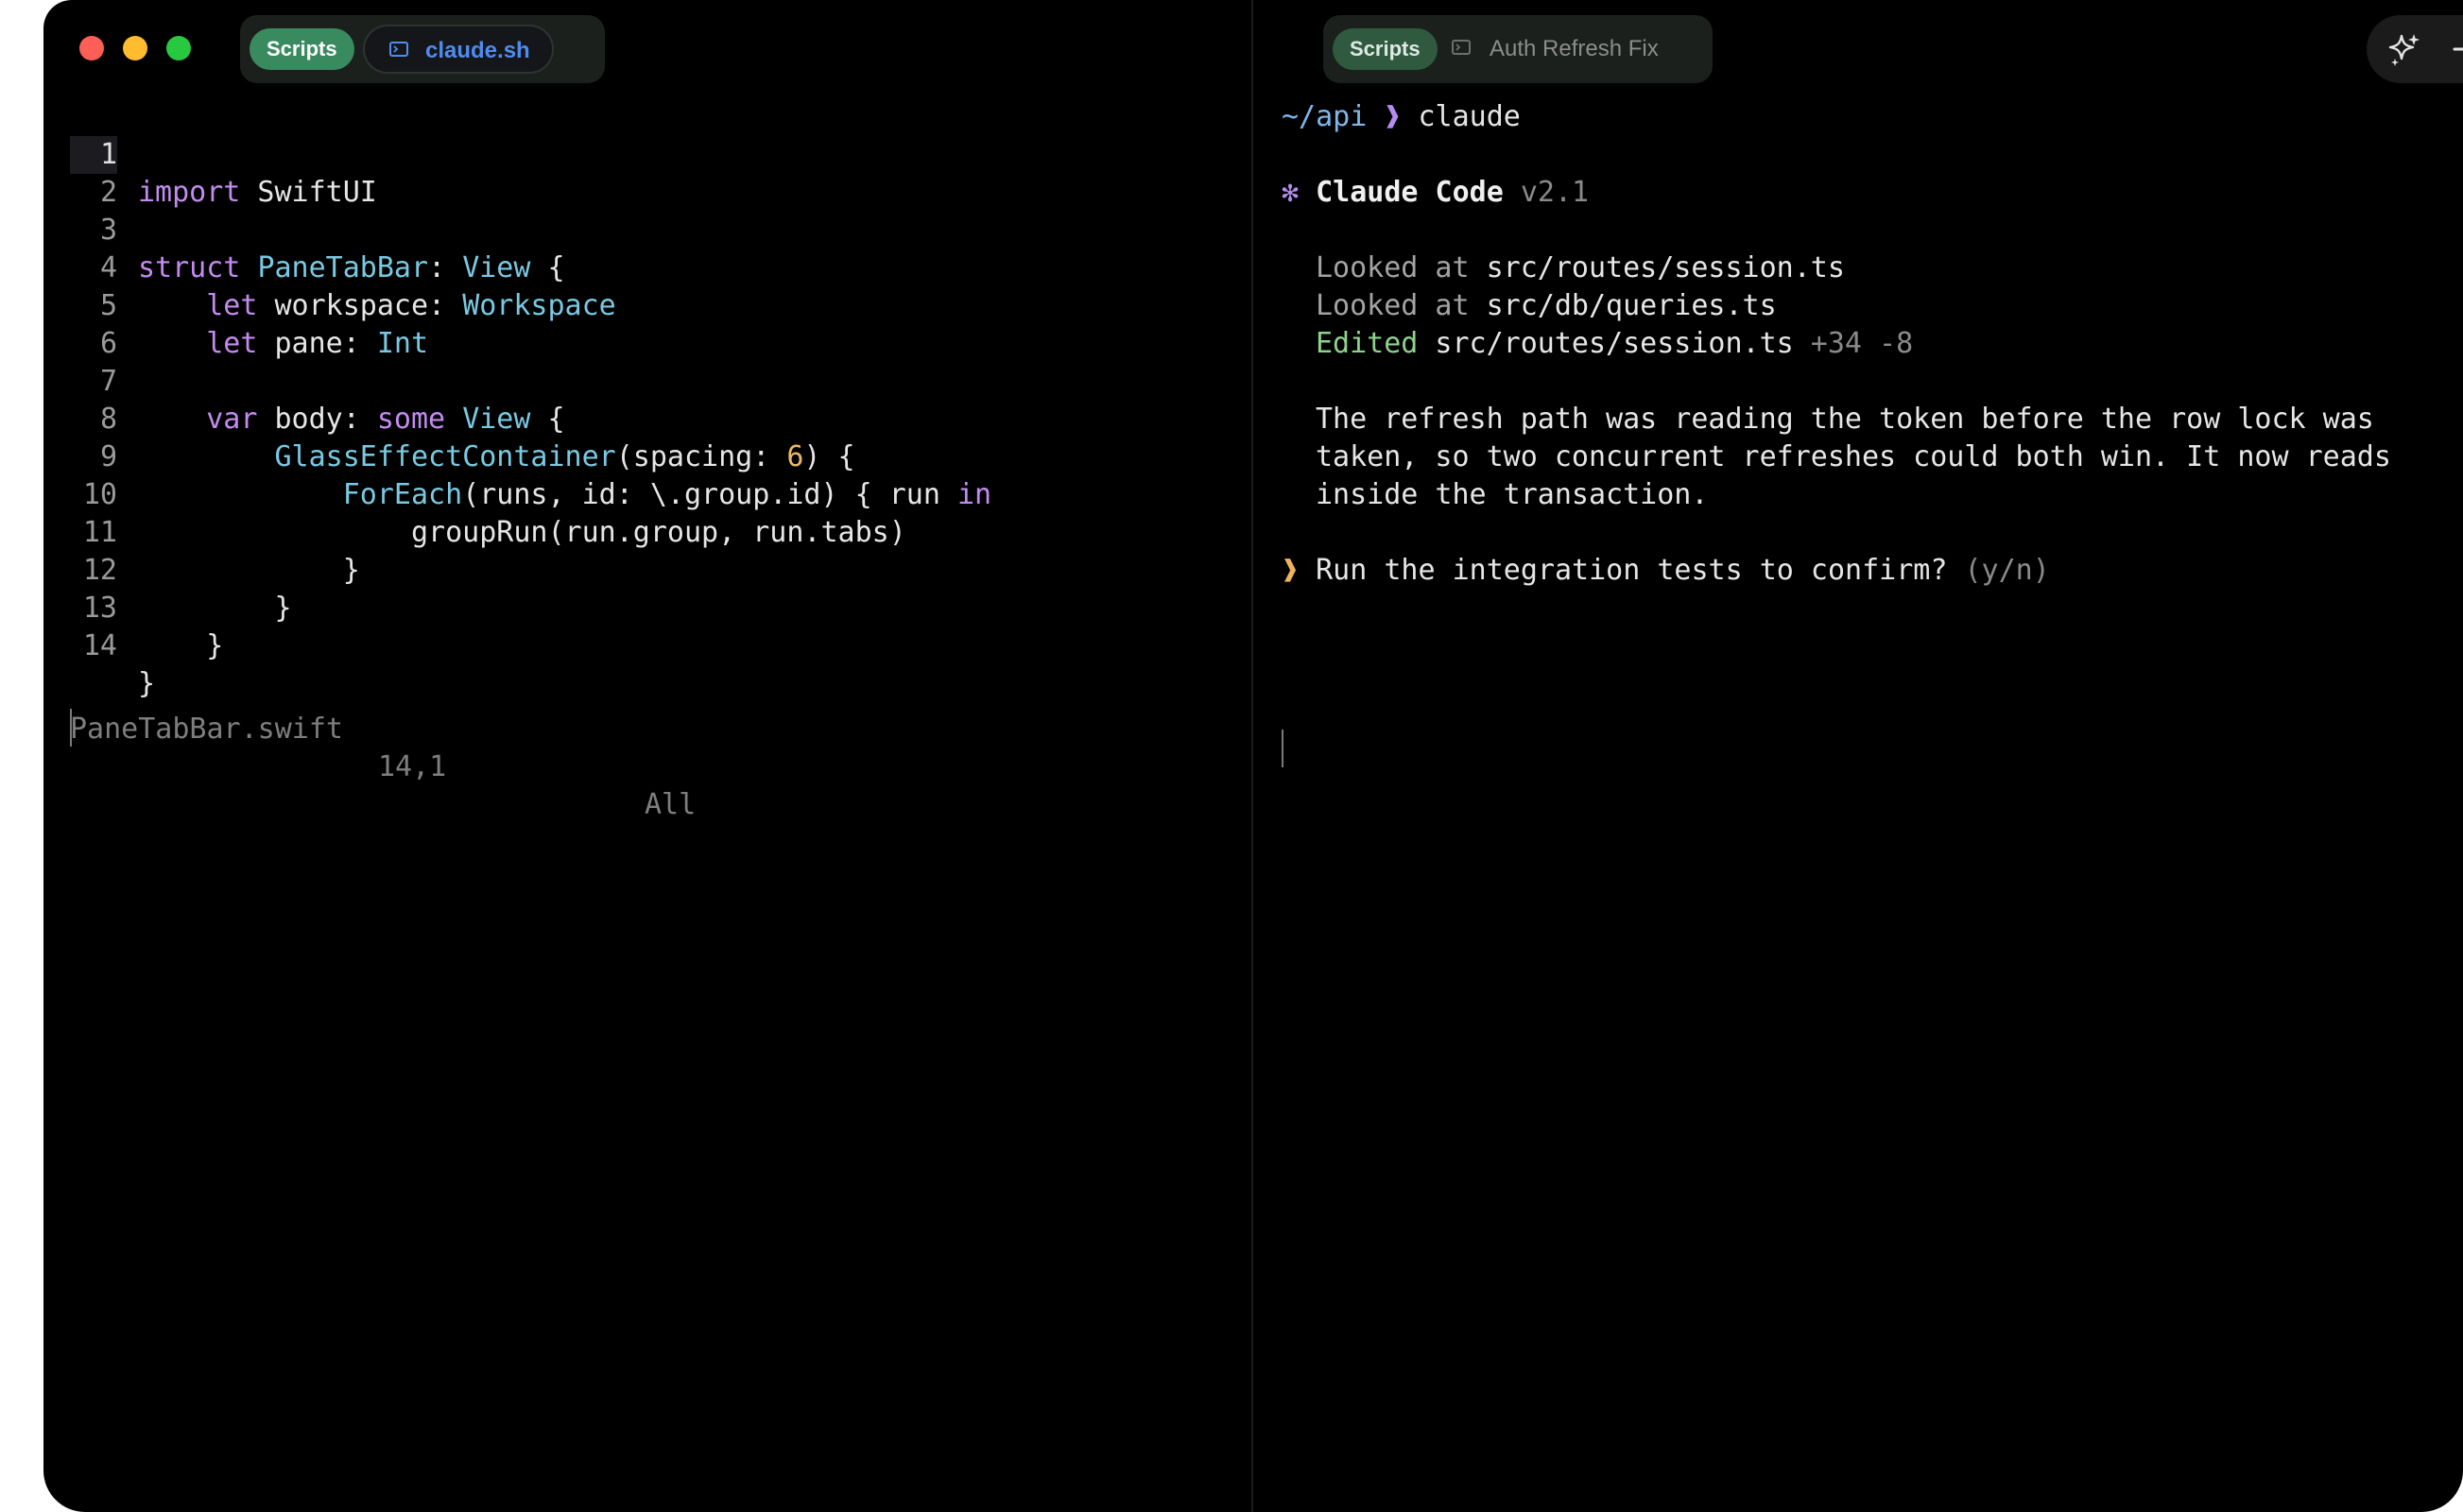 This screenshot has width=2463, height=1512. I want to click on code-line: 8 GlassEffectContainer(spacing: 6) {, so click(643, 418).